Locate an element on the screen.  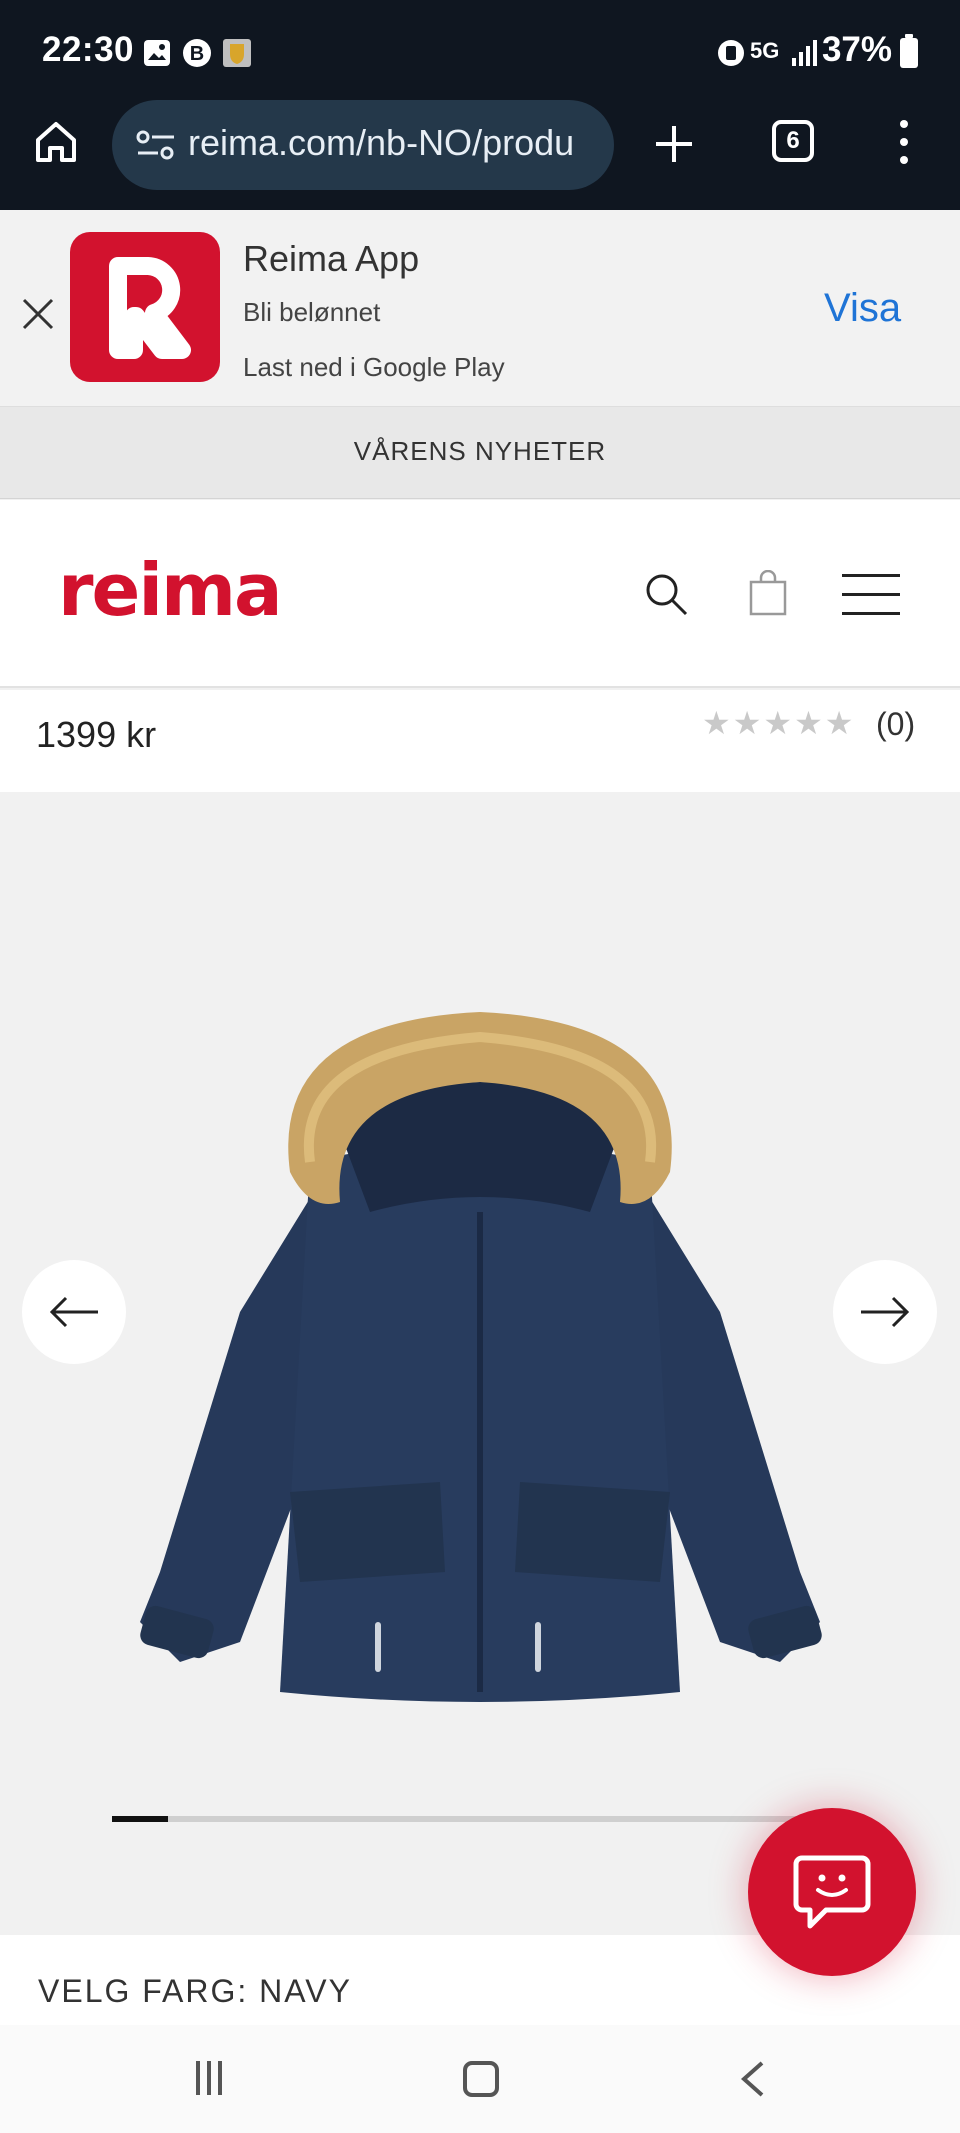
tab-switcher-button: 6 is located at coordinates (793, 141).